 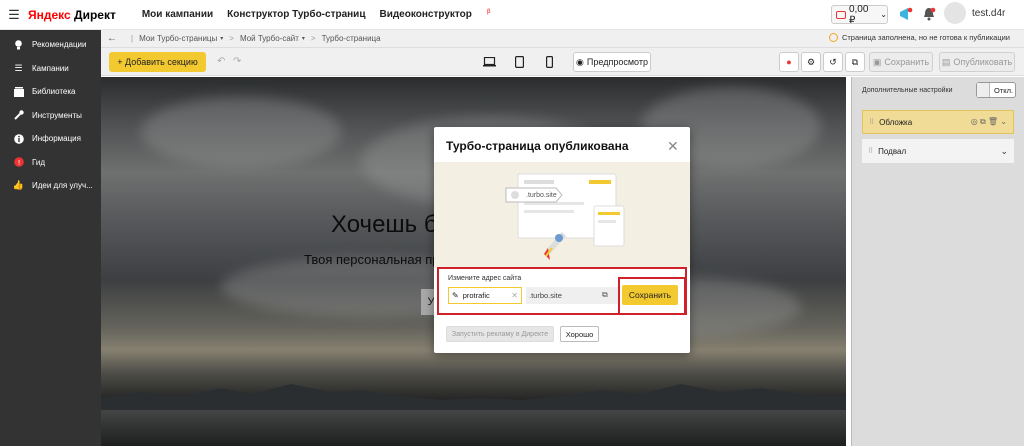 What do you see at coordinates (57, 115) in the screenshot?
I see `sidebar-item-label: Инструменты` at bounding box center [57, 115].